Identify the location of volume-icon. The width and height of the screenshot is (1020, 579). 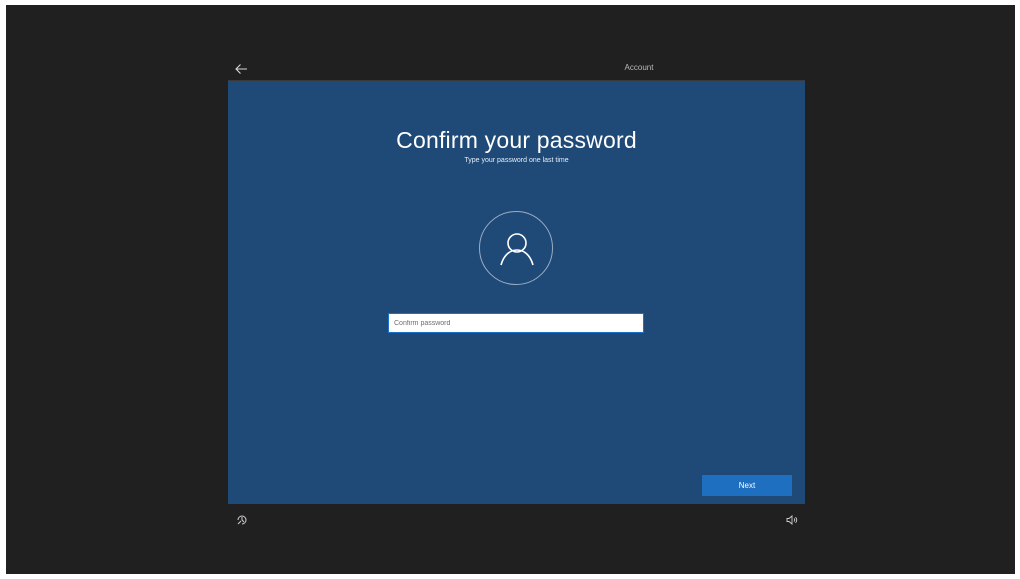
(792, 520).